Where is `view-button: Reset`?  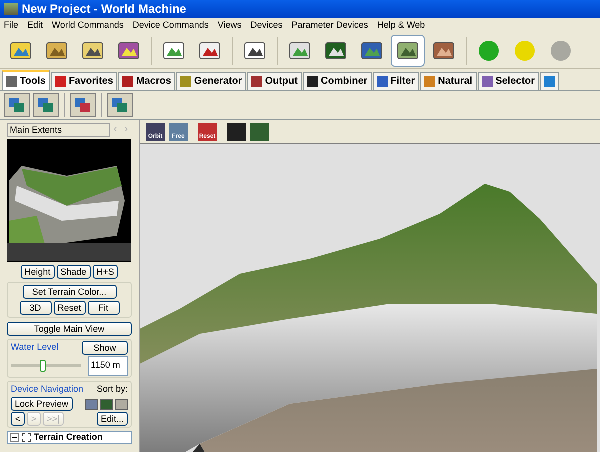 view-button: Reset is located at coordinates (70, 308).